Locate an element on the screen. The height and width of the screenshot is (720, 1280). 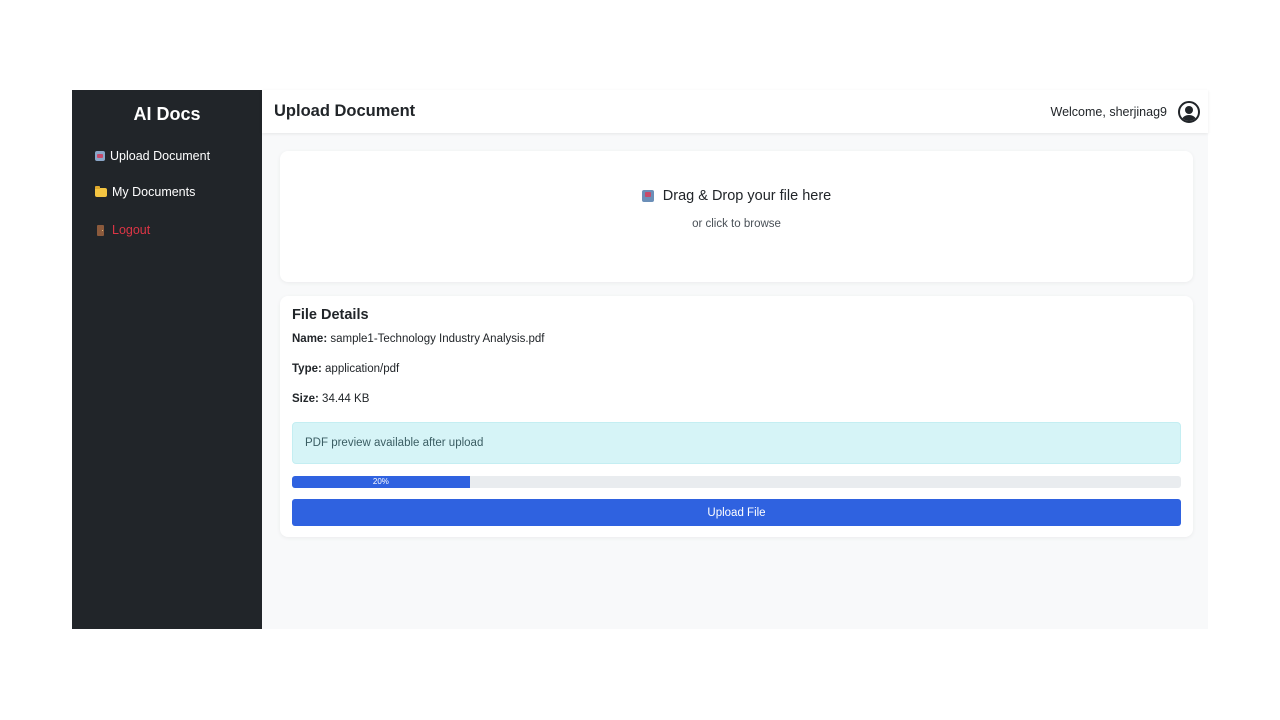
file-type-label: Type: is located at coordinates (307, 369).